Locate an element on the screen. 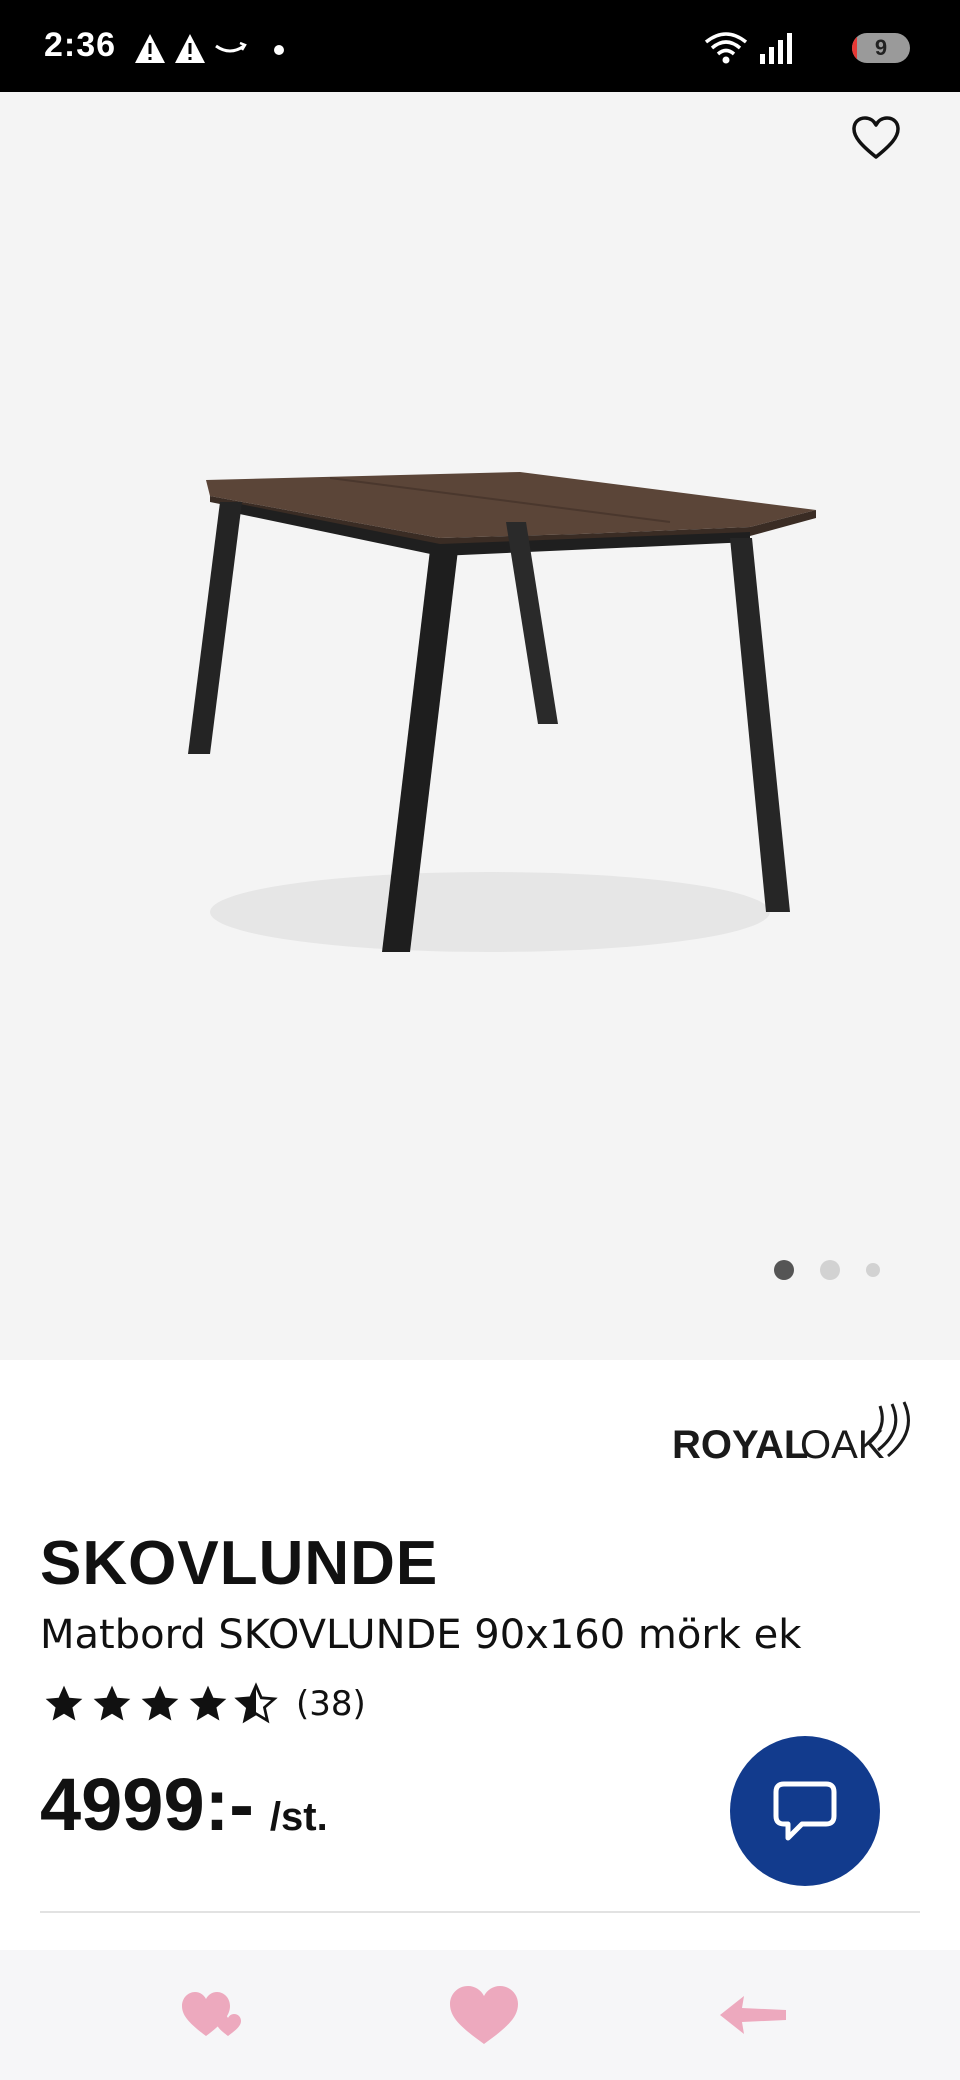 This screenshot has height=2080, width=960. chat-button is located at coordinates (805, 1811).